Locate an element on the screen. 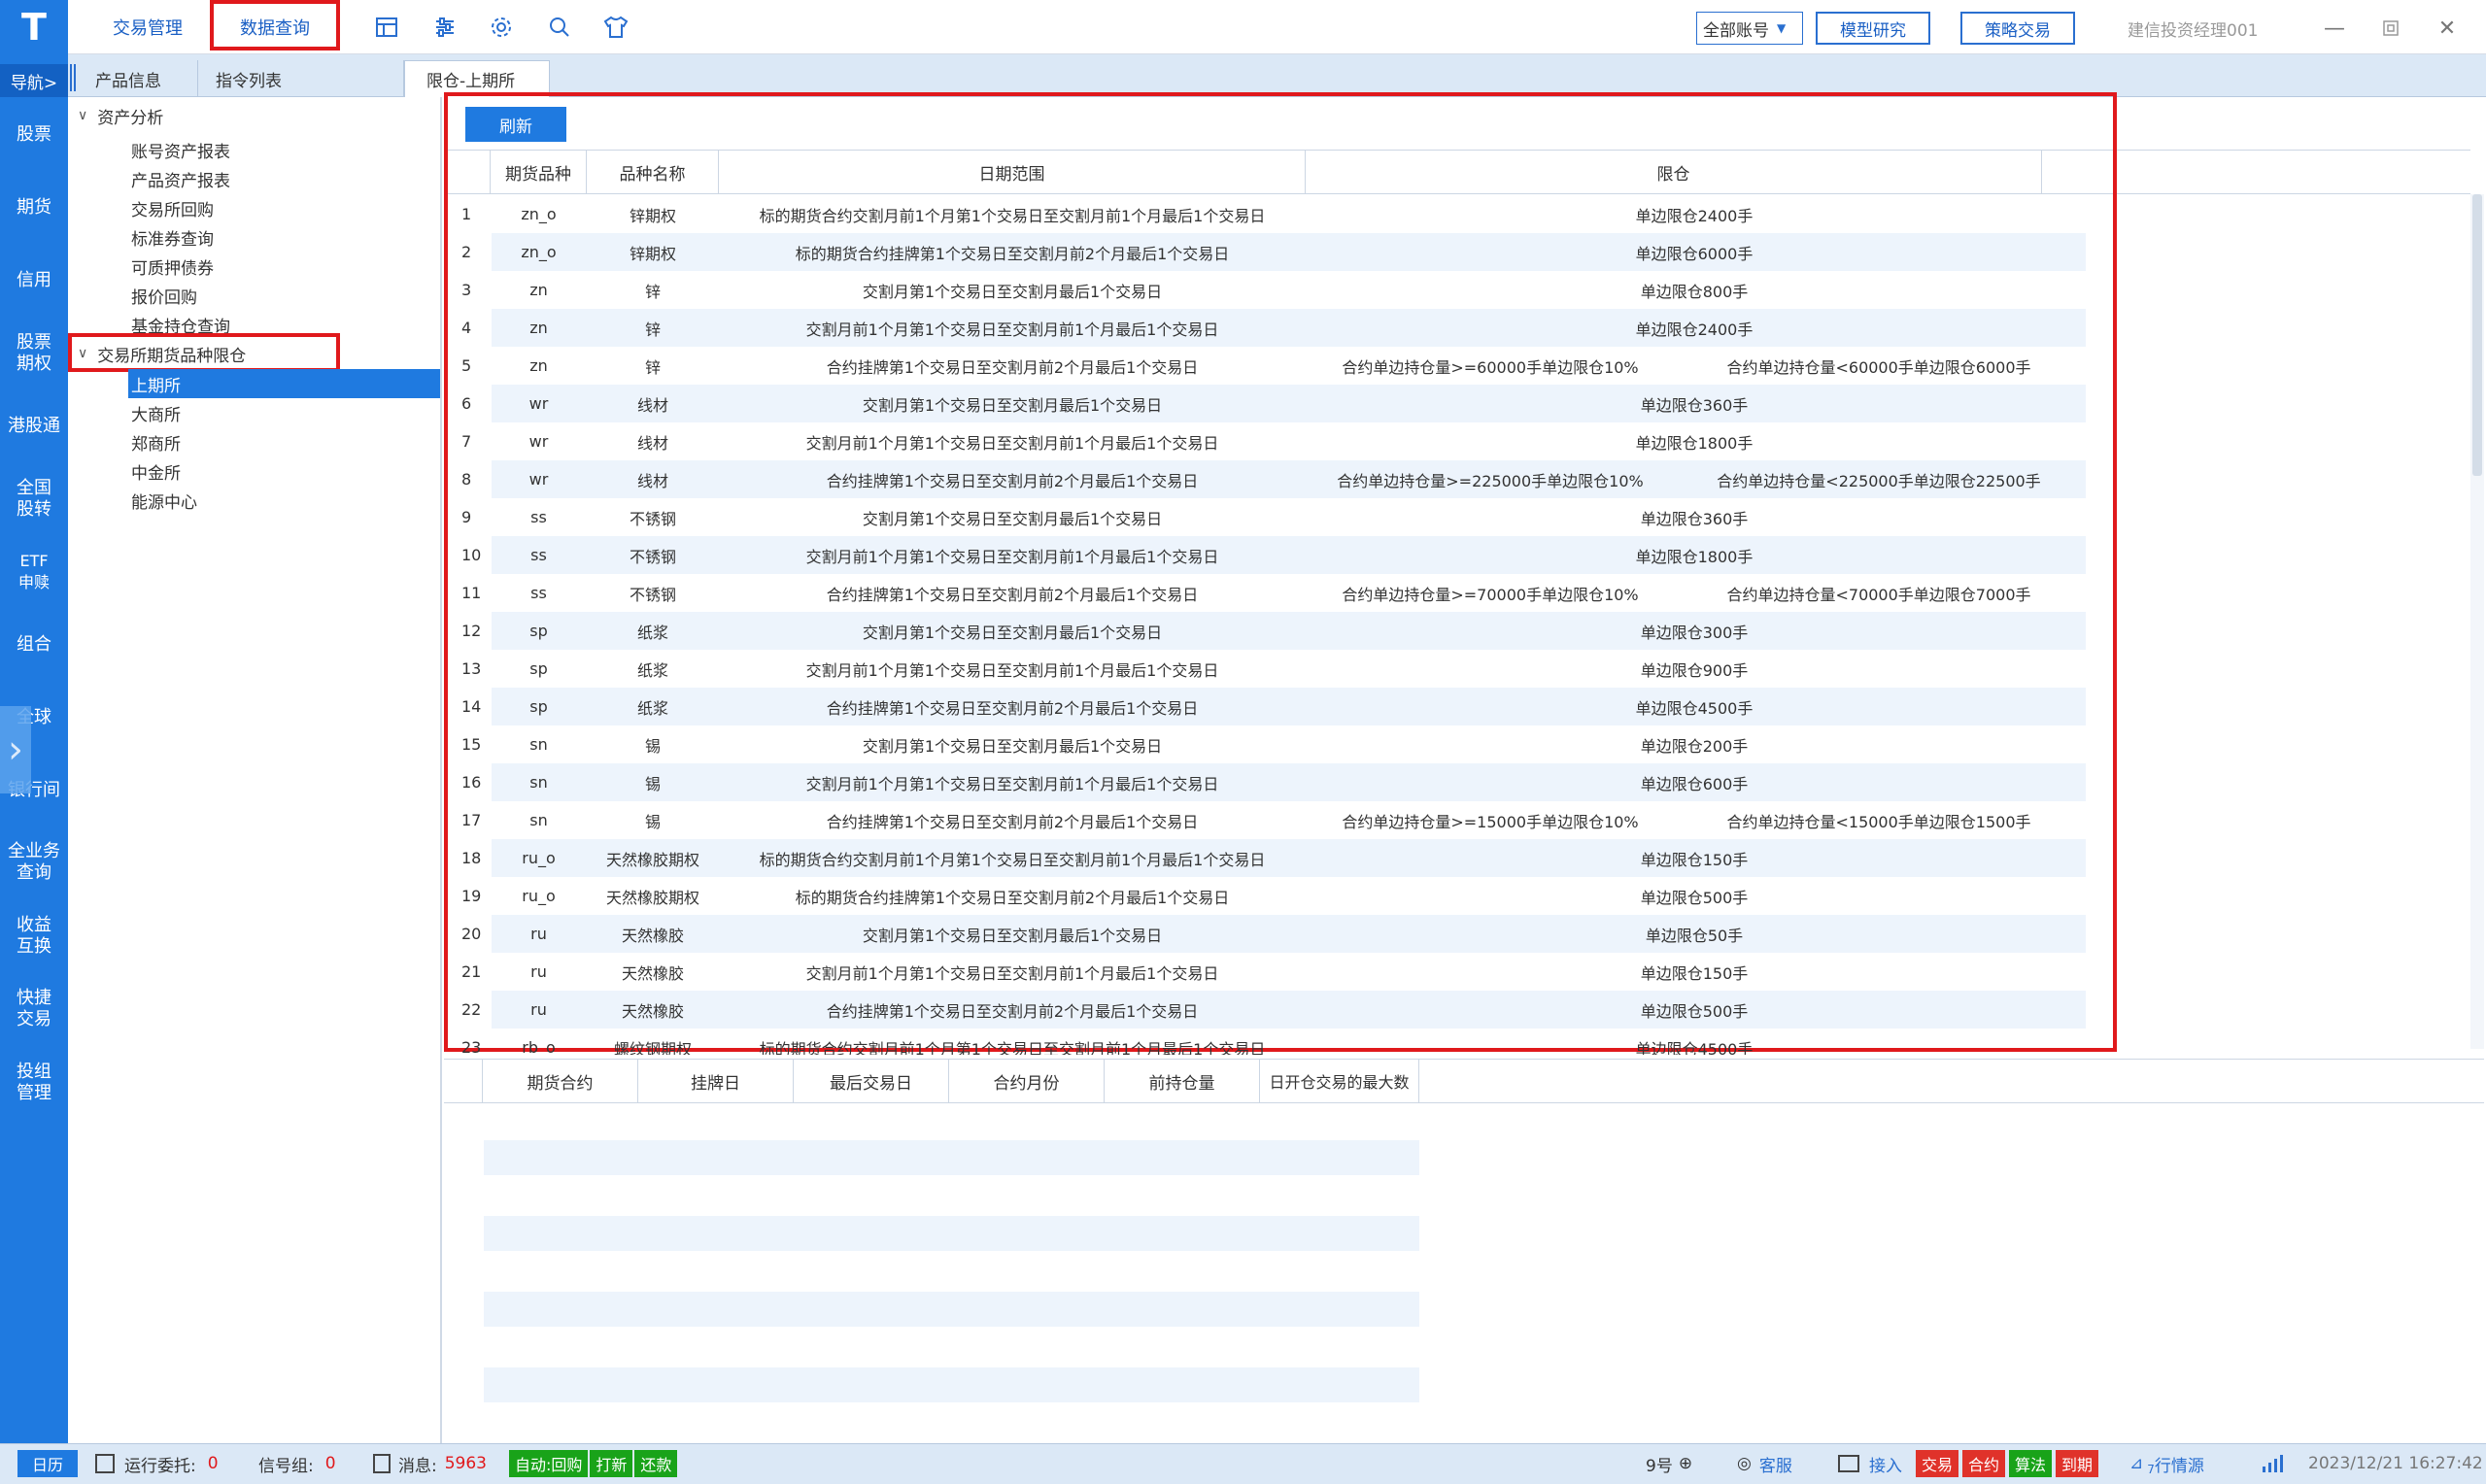 This screenshot has height=1484, width=2486. bottom-header-max-open: 日开仓交易的最大数 is located at coordinates (1339, 1081).